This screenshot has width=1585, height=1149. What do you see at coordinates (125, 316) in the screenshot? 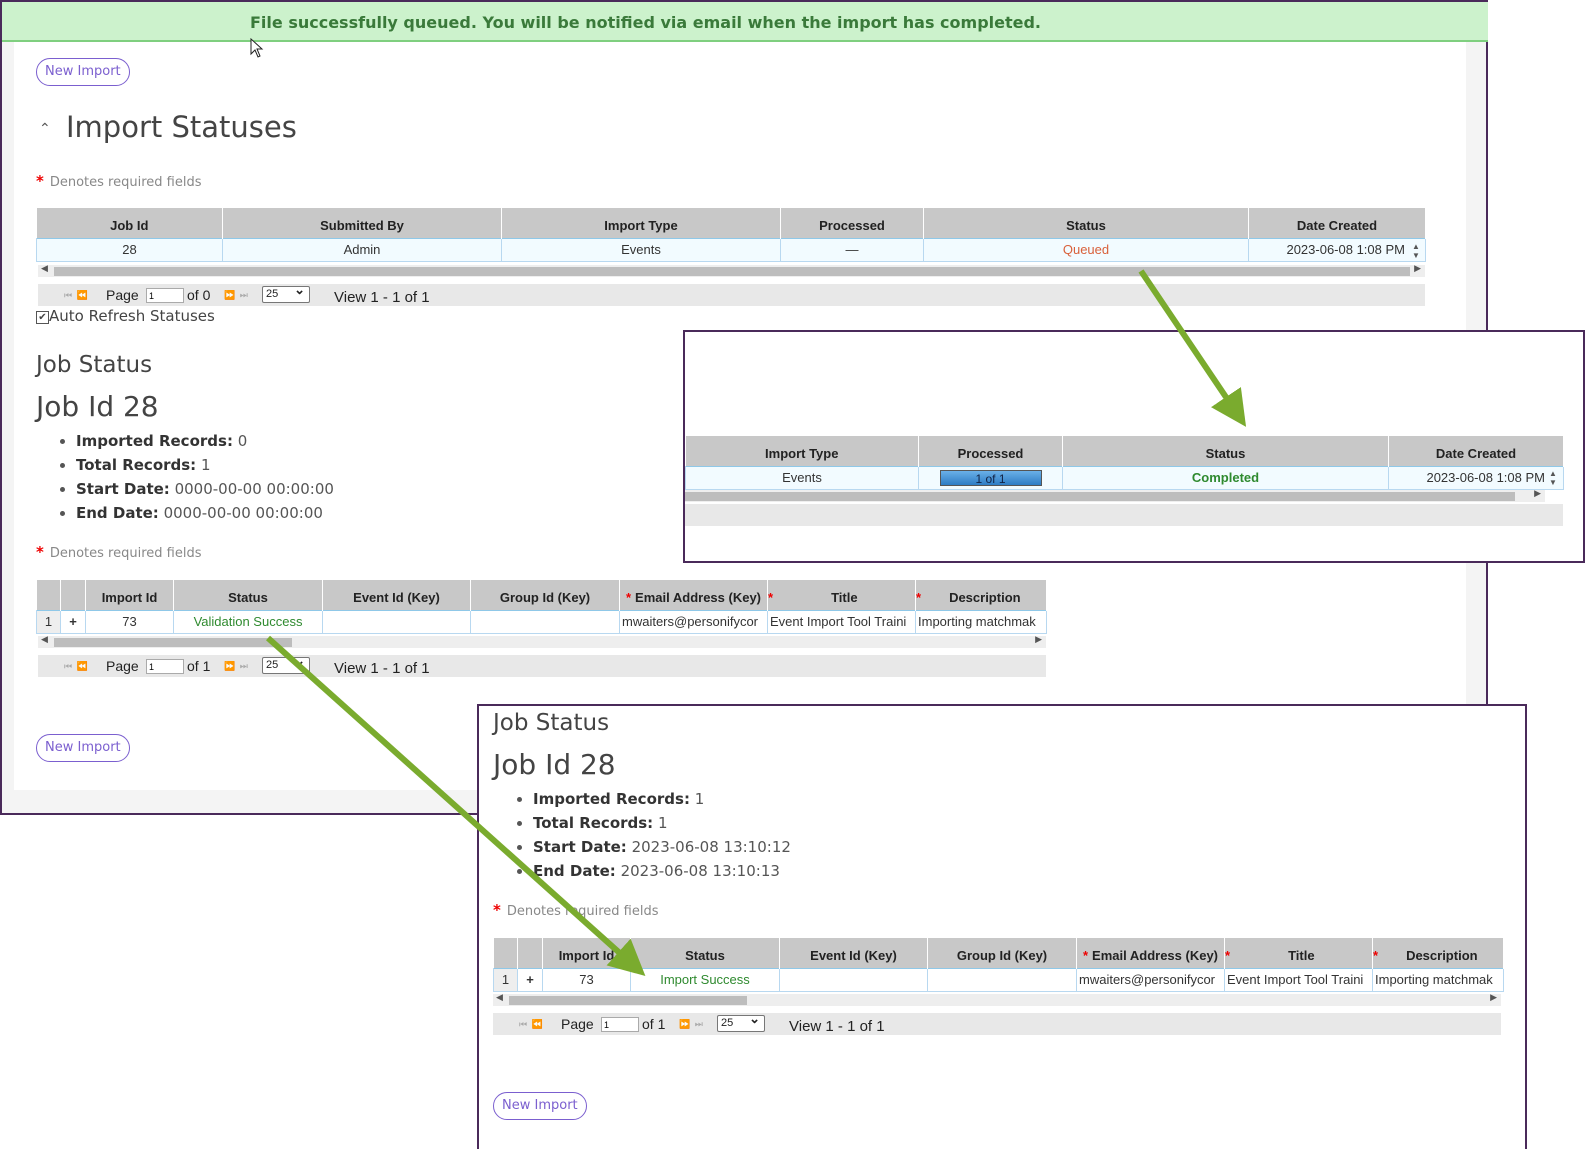
I see `auto-refresh-checkbox: ✔ Auto Refresh Statuses` at bounding box center [125, 316].